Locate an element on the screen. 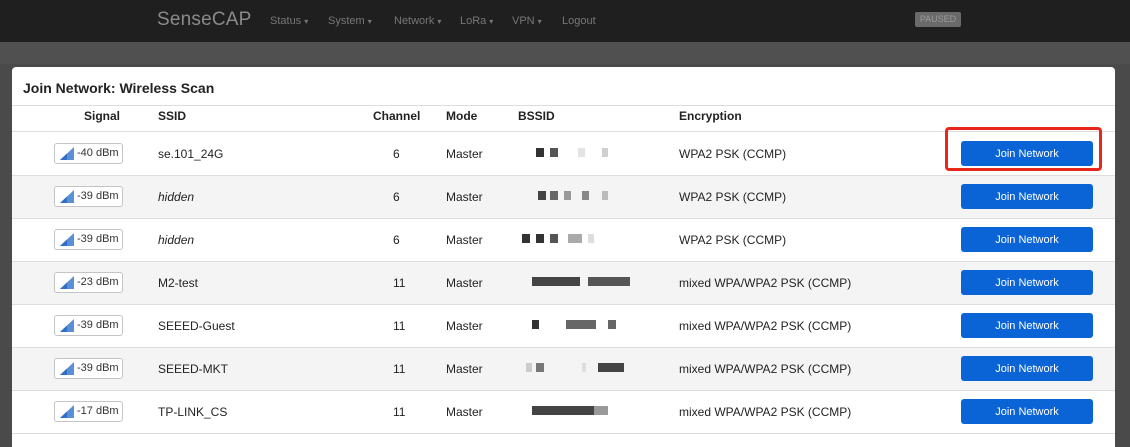 This screenshot has width=1130, height=447. ssid-cell: se.101_24G is located at coordinates (191, 154).